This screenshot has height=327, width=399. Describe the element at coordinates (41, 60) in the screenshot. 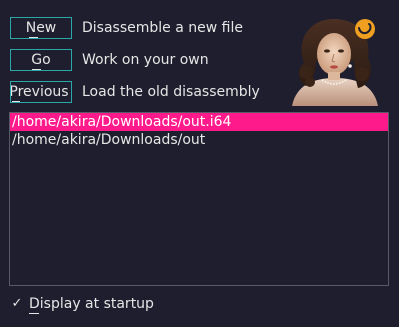

I see `go-button: Go` at that location.